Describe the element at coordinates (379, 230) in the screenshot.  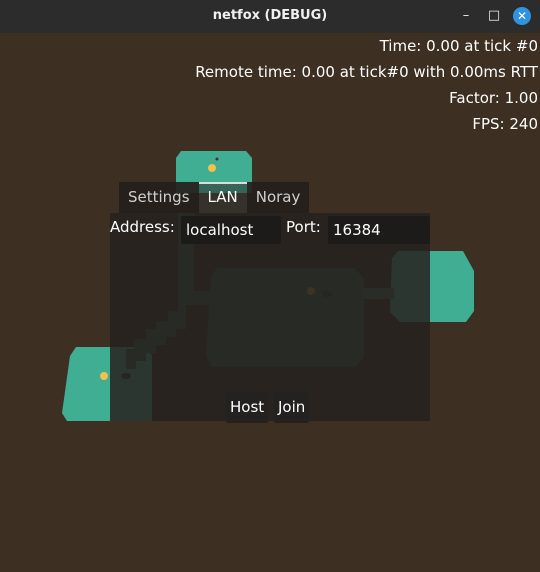
I see `port-input: 16384` at that location.